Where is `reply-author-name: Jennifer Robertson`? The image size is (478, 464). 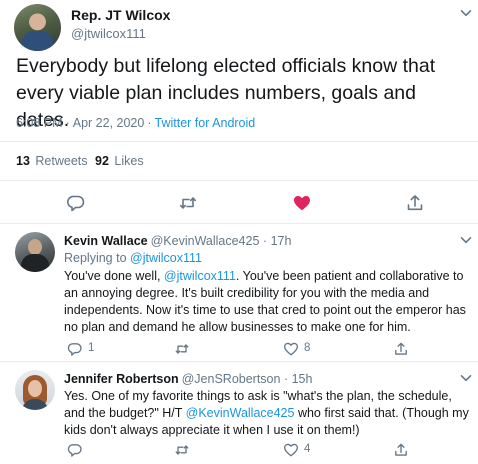 reply-author-name: Jennifer Robertson is located at coordinates (121, 379).